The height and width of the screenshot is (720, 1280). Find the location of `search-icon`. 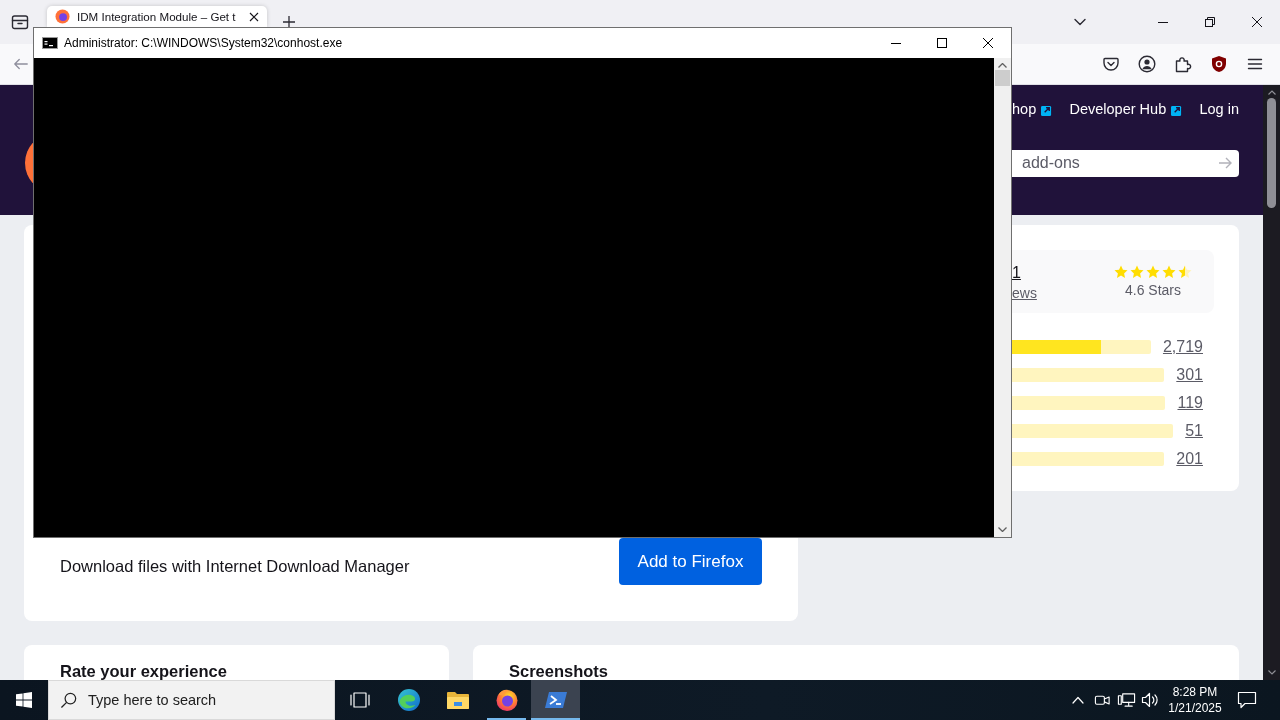

search-icon is located at coordinates (68, 700).